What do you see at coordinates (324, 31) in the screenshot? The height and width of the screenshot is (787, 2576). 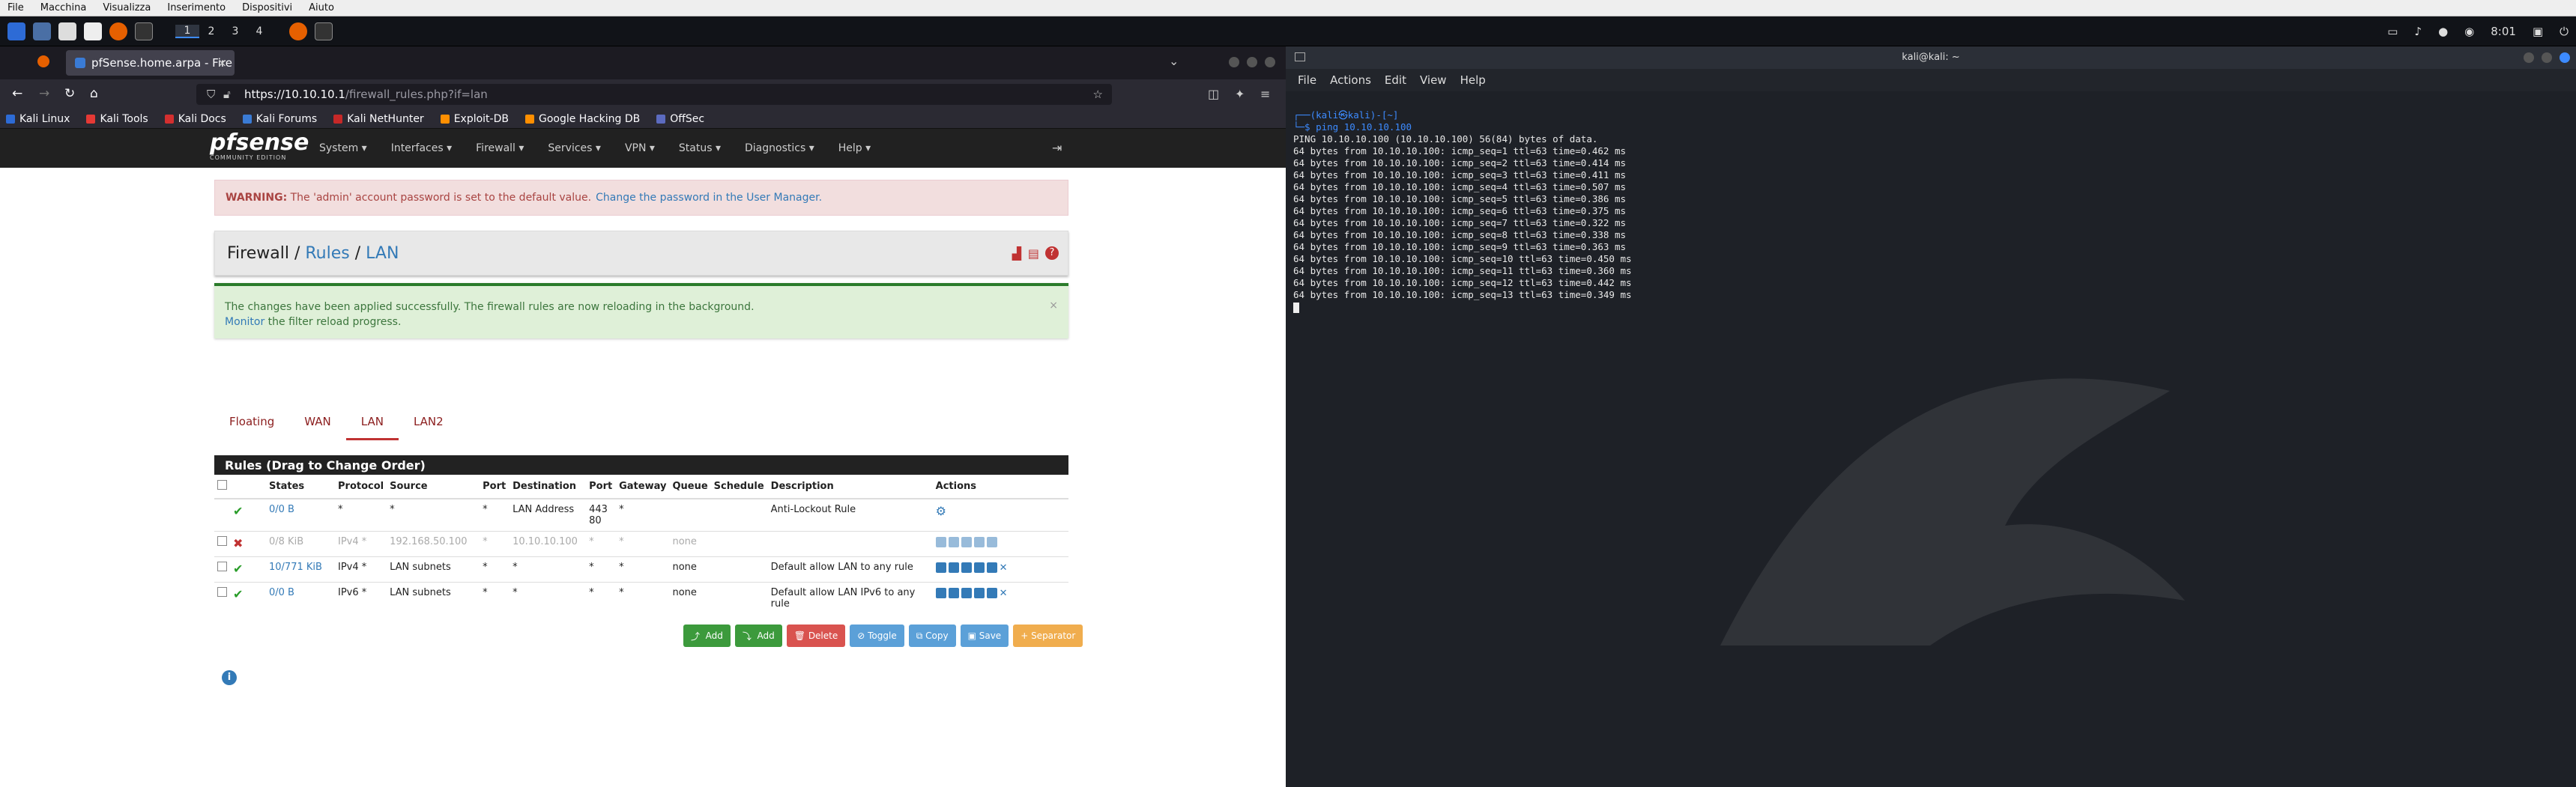 I see `taskbar-terminal-icon` at bounding box center [324, 31].